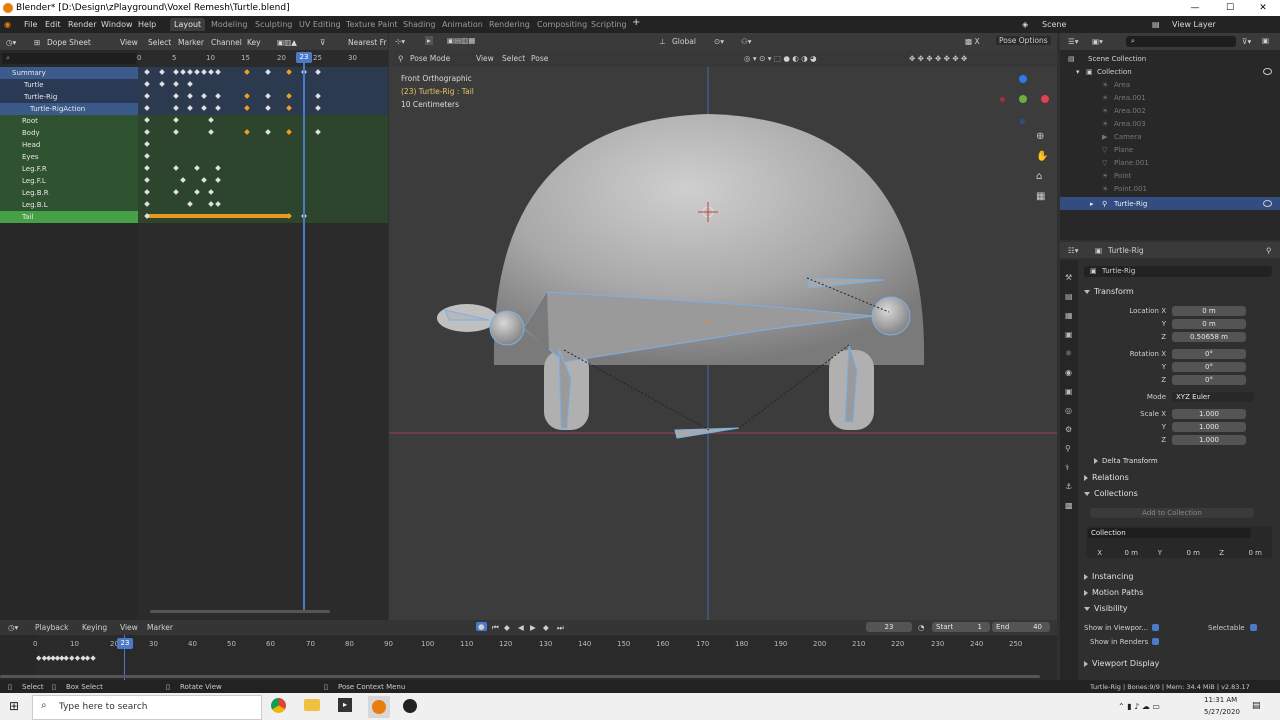 This screenshot has width=1280, height=720. What do you see at coordinates (1045, 99) in the screenshot?
I see `gizmo-x-axis` at bounding box center [1045, 99].